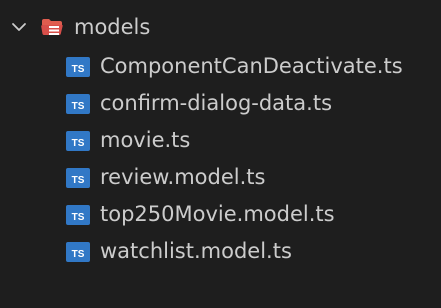 The image size is (441, 308). I want to click on file-row-top250movie-model: TS top250Movie.model.ts, so click(220, 214).